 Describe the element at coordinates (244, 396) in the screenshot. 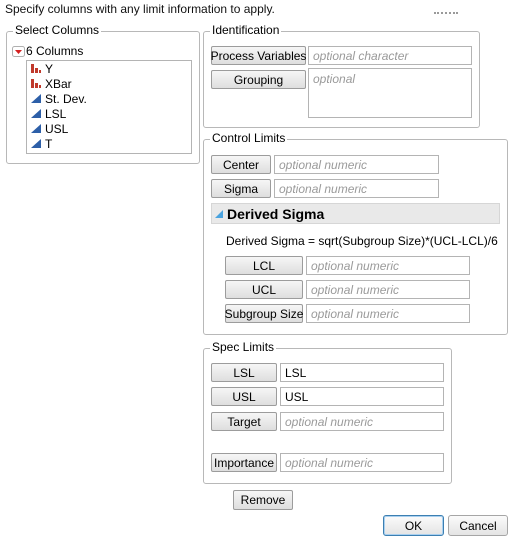

I see `usl-button: USL` at that location.